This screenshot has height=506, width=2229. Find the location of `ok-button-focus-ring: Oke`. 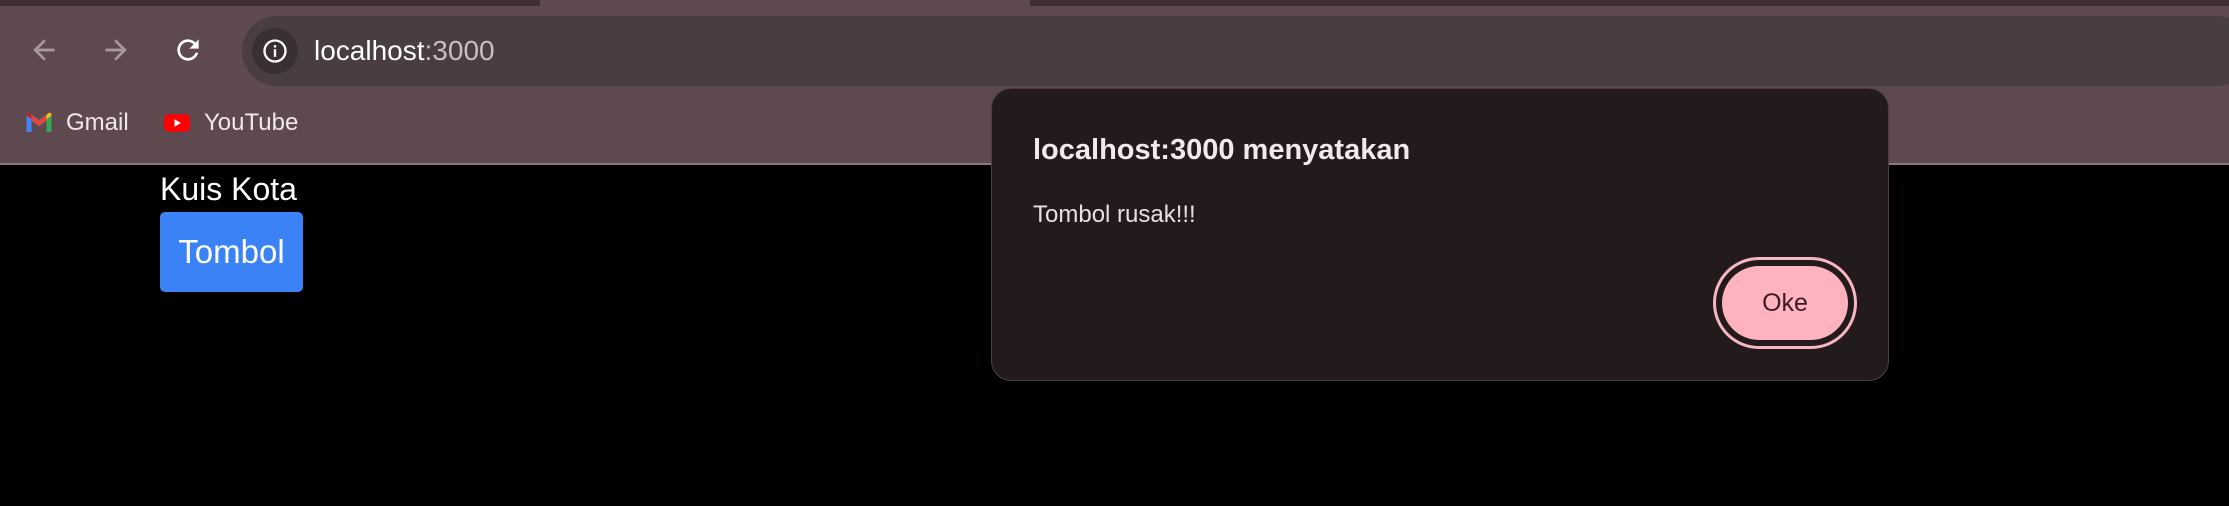

ok-button-focus-ring: Oke is located at coordinates (1785, 303).